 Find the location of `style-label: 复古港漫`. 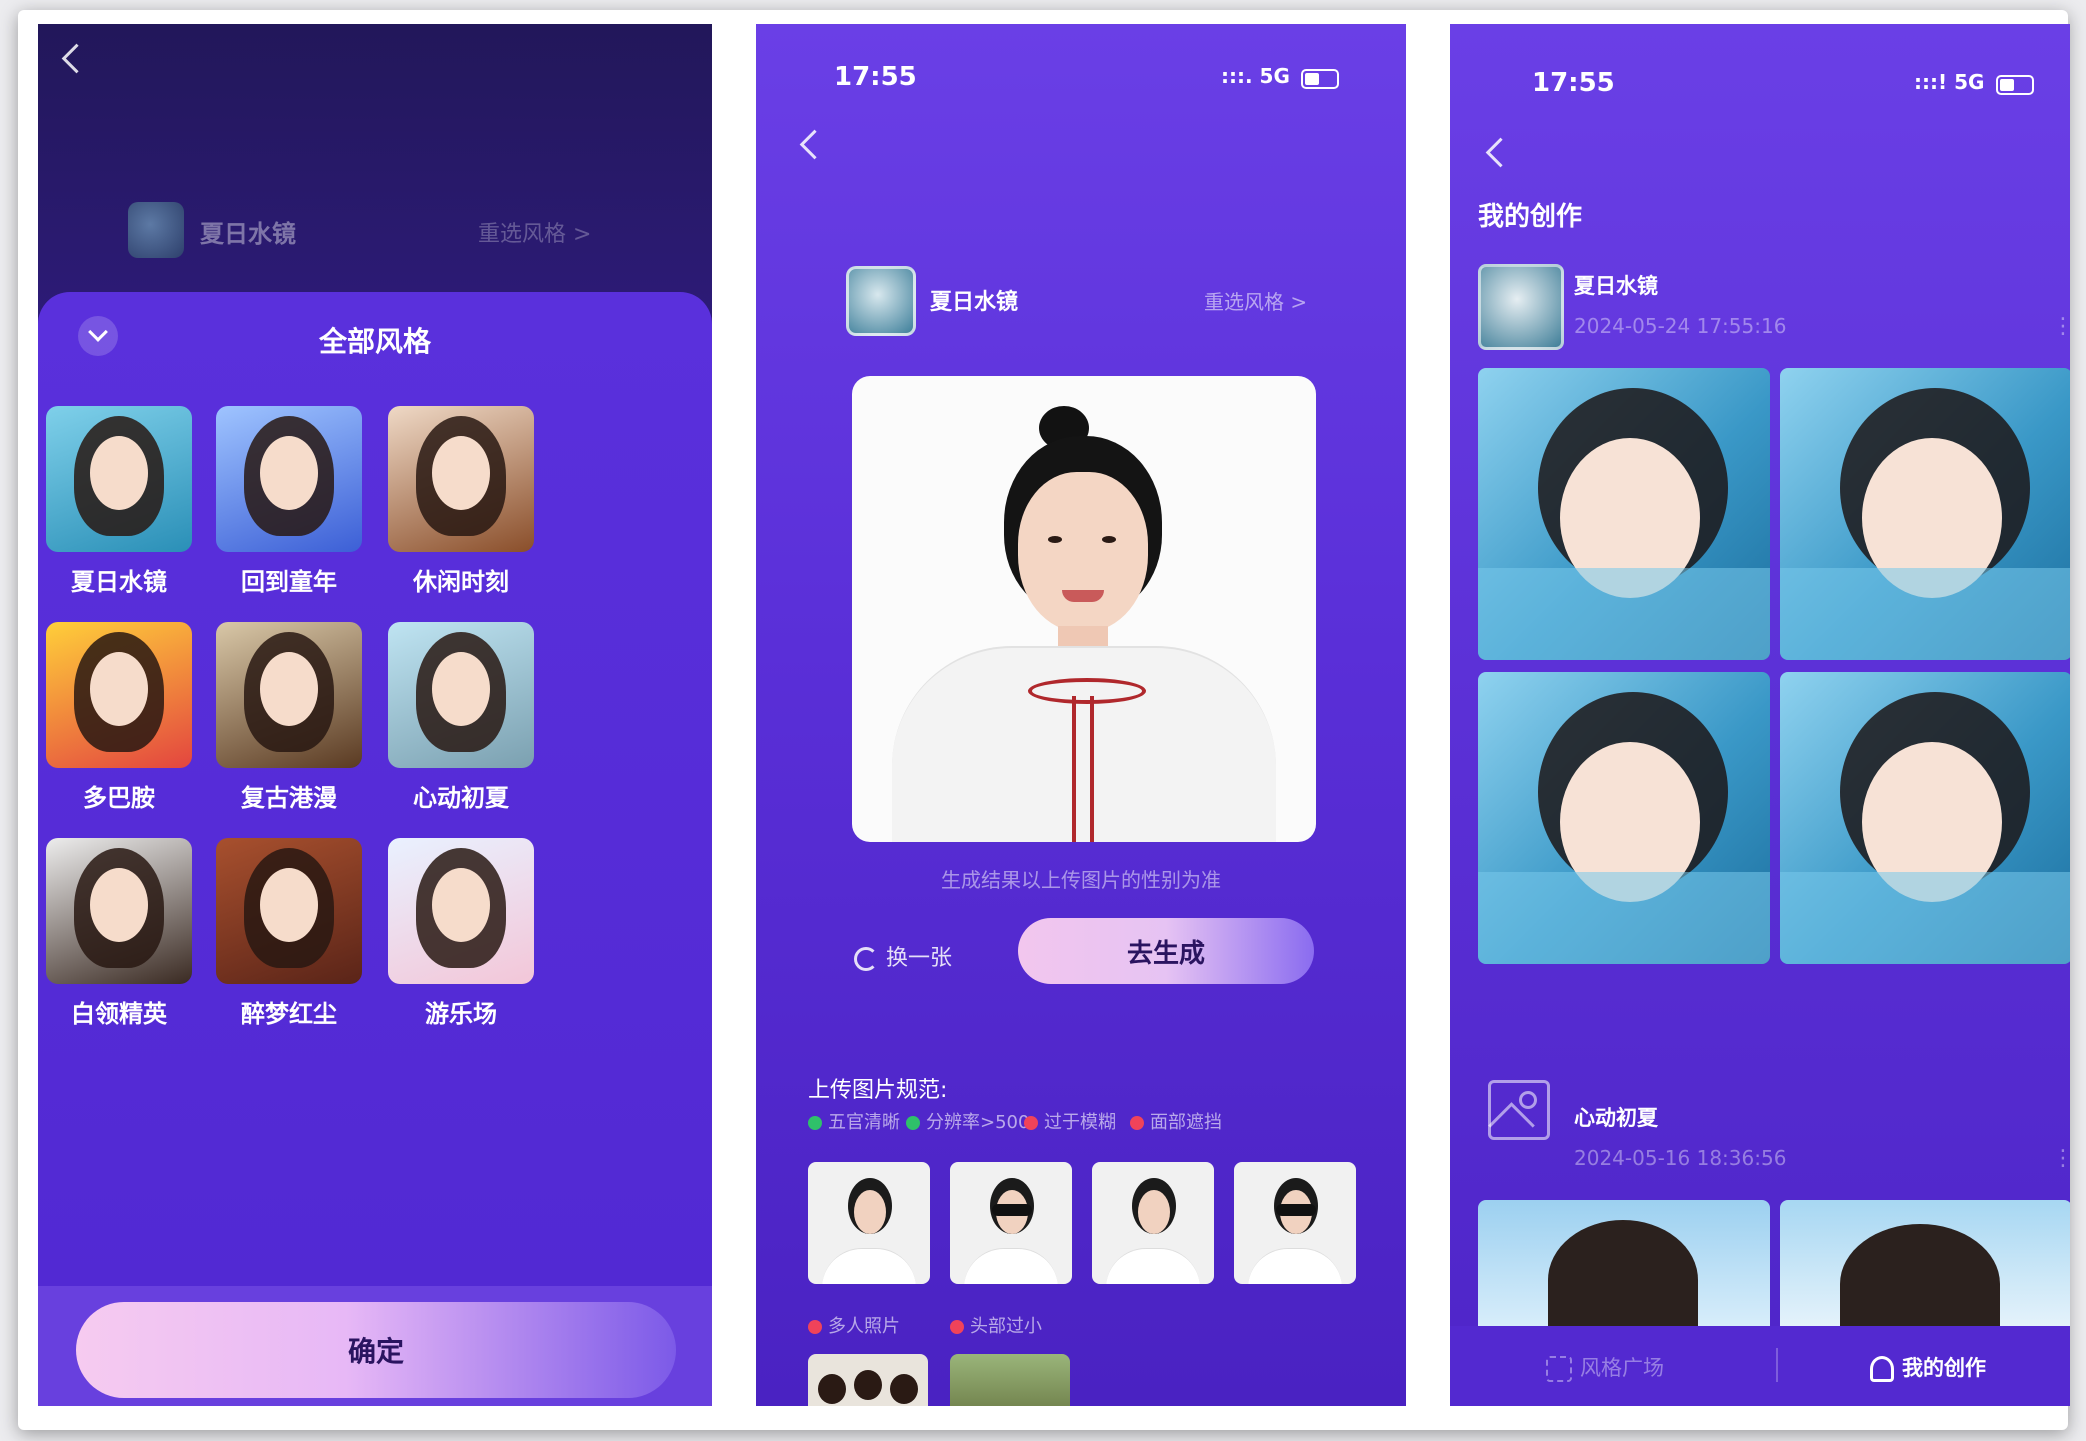

style-label: 复古港漫 is located at coordinates (289, 798).